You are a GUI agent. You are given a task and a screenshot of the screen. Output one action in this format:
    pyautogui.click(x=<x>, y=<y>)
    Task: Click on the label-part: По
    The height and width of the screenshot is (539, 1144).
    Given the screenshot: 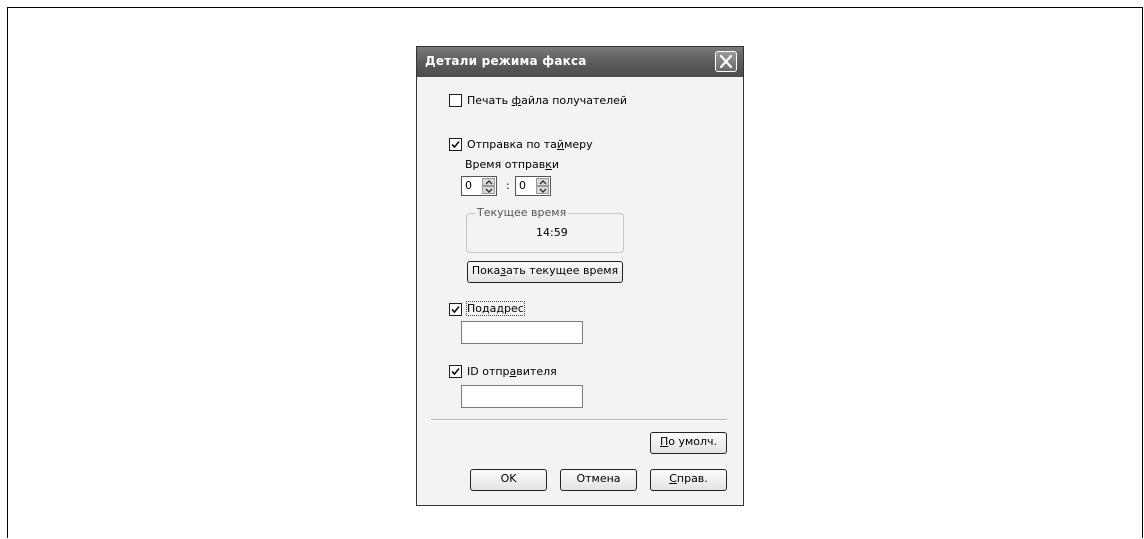 What is the action you would take?
    pyautogui.click(x=475, y=308)
    